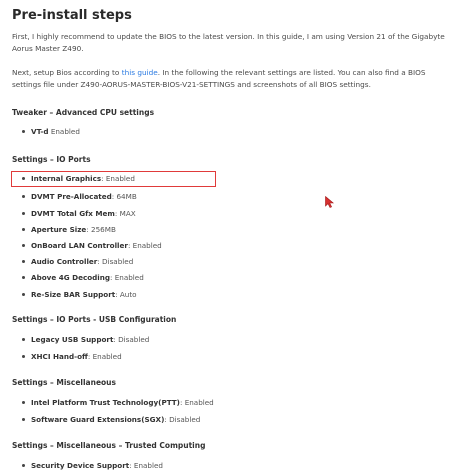  Describe the element at coordinates (83, 112) in the screenshot. I see `section-heading-tweaker: Tweaker – Advanced CPU settings` at that location.